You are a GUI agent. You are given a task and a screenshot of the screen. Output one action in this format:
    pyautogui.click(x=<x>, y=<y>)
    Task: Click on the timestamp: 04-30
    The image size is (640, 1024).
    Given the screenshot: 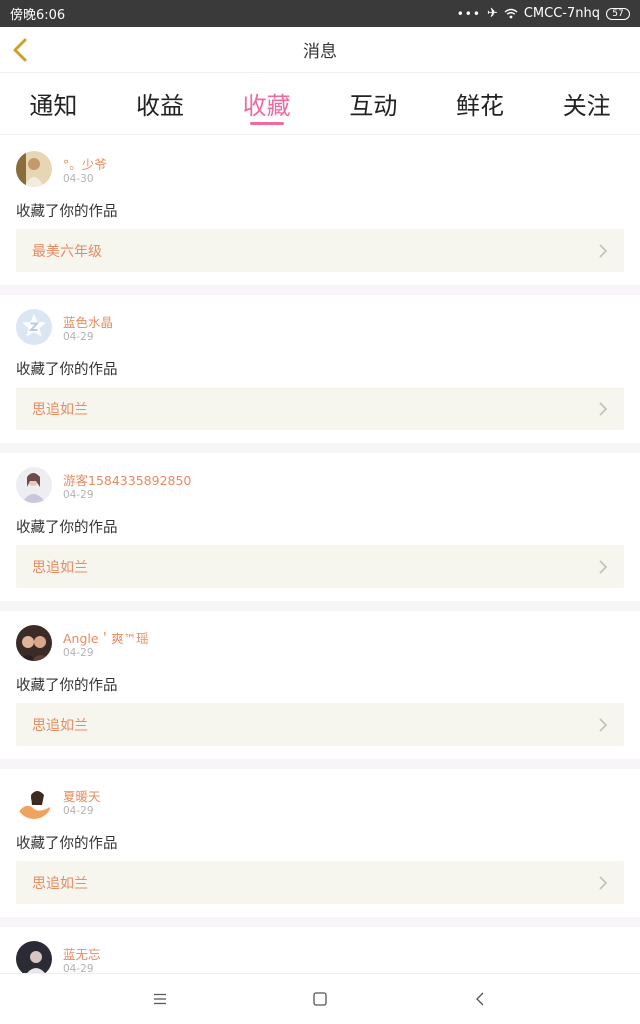 What is the action you would take?
    pyautogui.click(x=78, y=179)
    